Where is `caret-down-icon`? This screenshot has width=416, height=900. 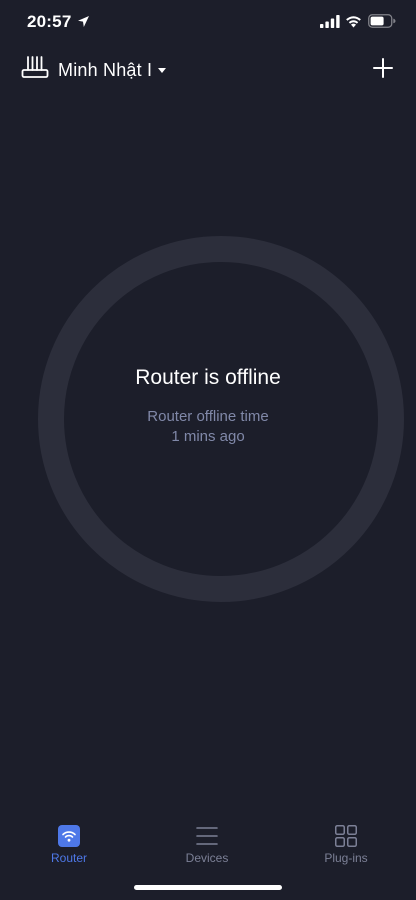 caret-down-icon is located at coordinates (162, 70).